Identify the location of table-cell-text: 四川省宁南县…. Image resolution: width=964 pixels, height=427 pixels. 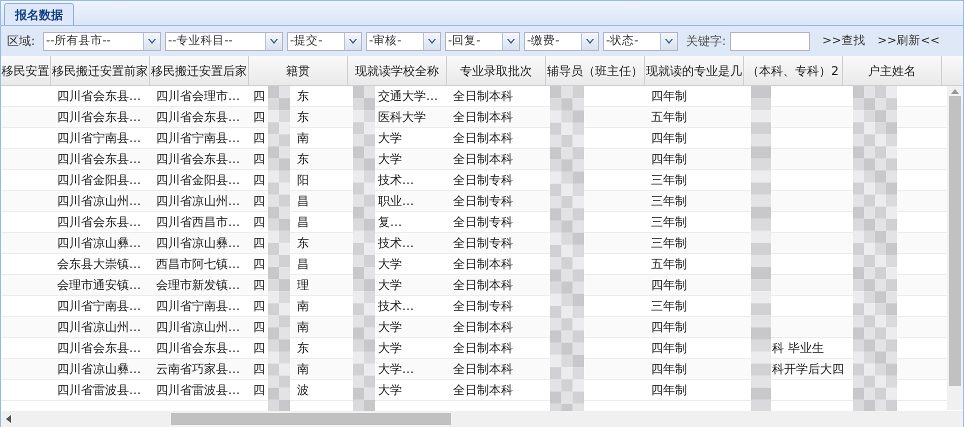
(198, 306).